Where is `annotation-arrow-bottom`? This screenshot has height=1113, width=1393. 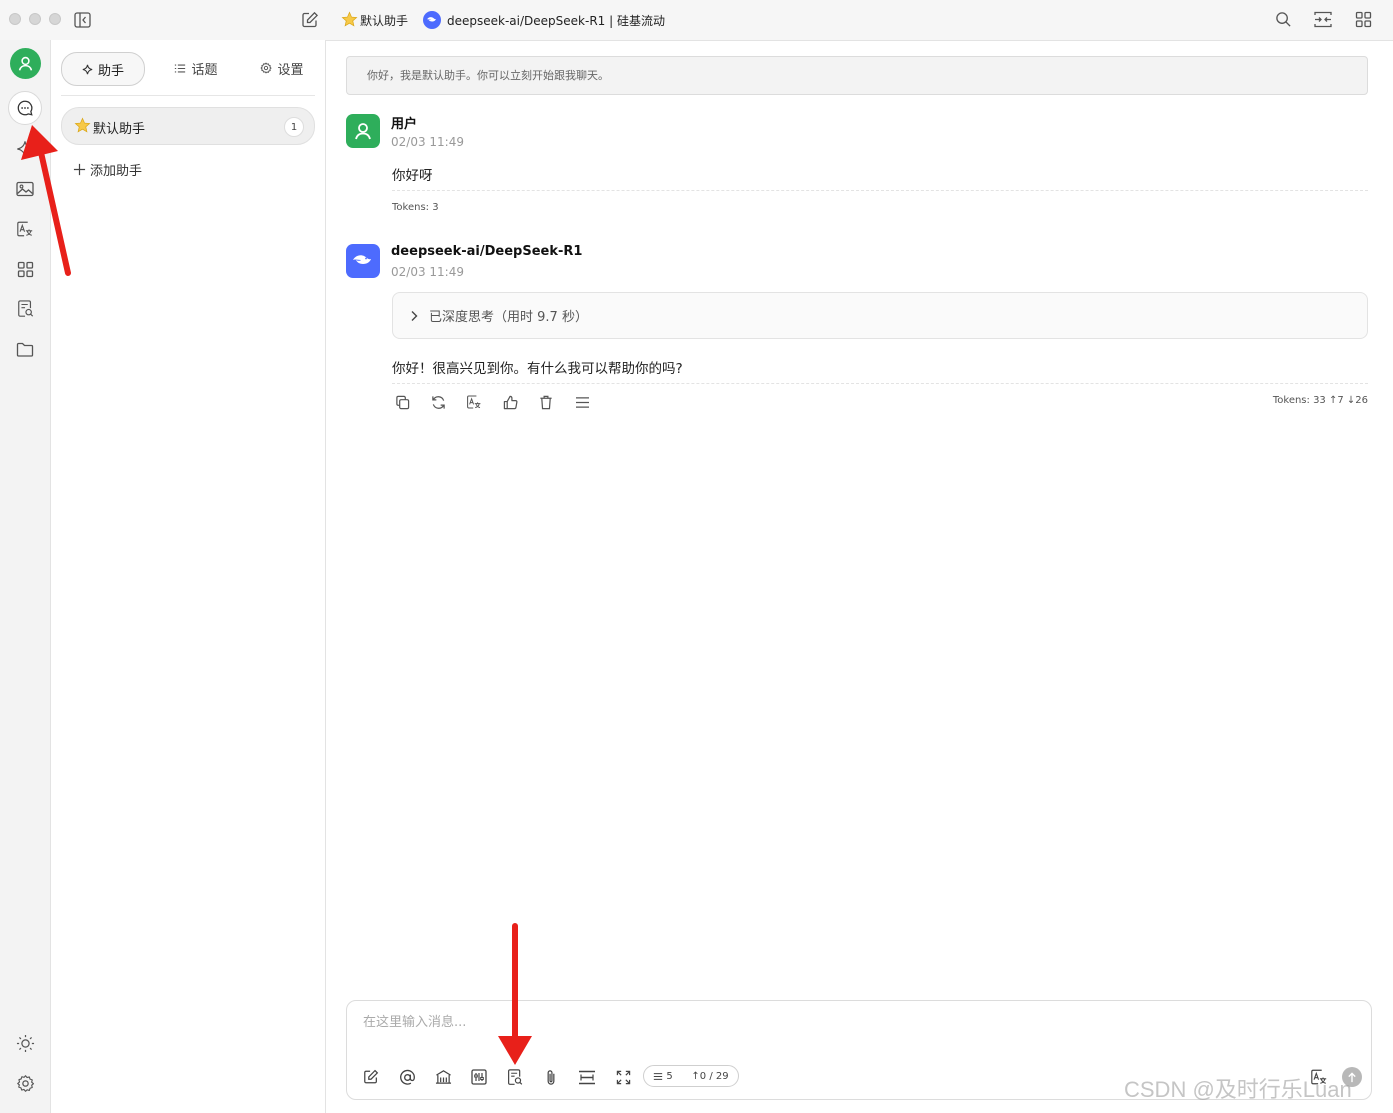
annotation-arrow-bottom is located at coordinates (515, 994).